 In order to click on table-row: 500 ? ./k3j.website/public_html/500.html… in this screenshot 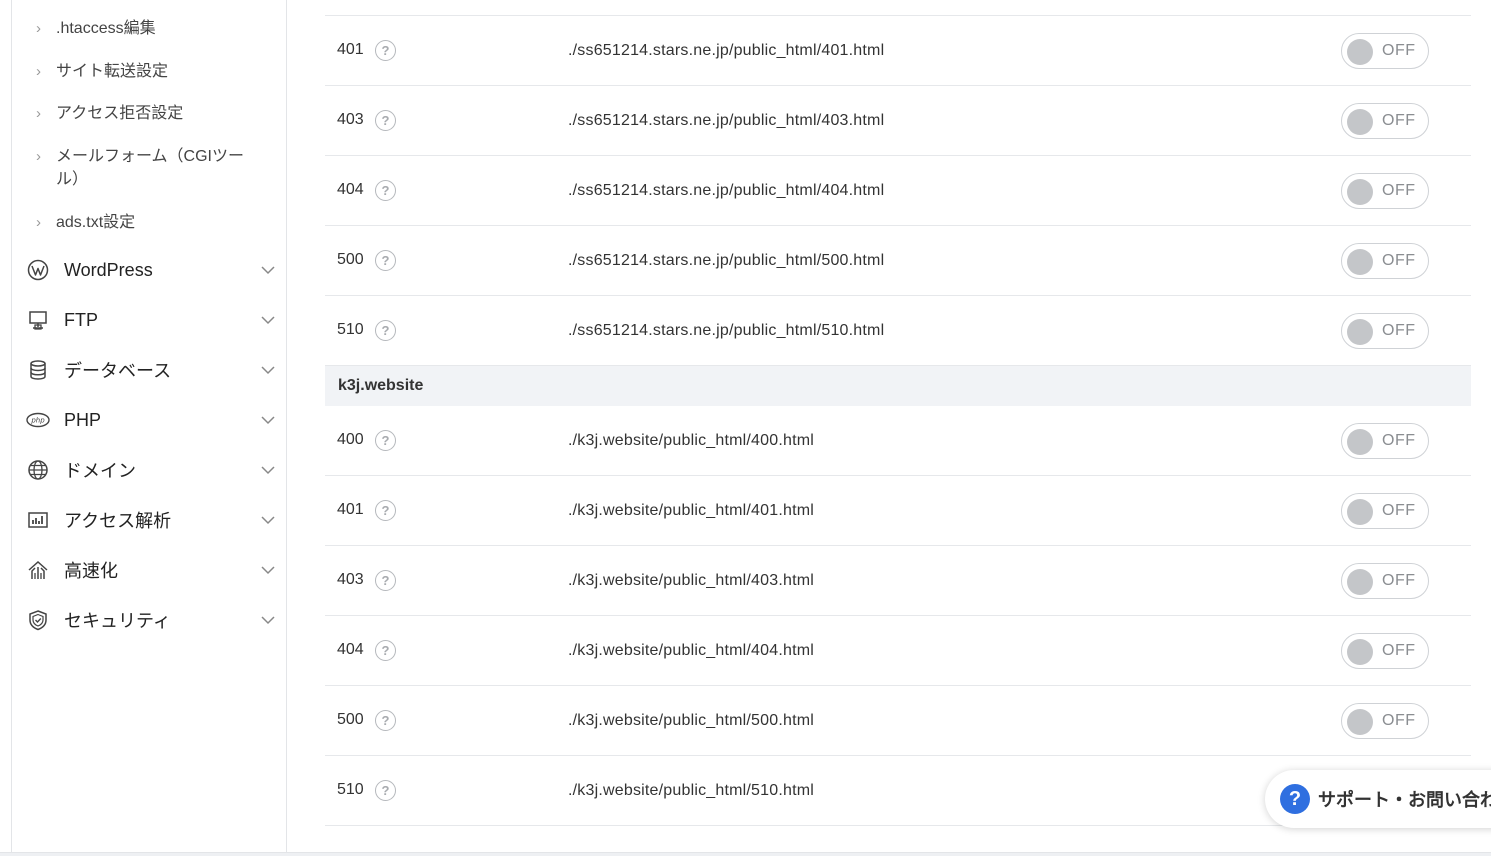, I will do `click(898, 721)`.